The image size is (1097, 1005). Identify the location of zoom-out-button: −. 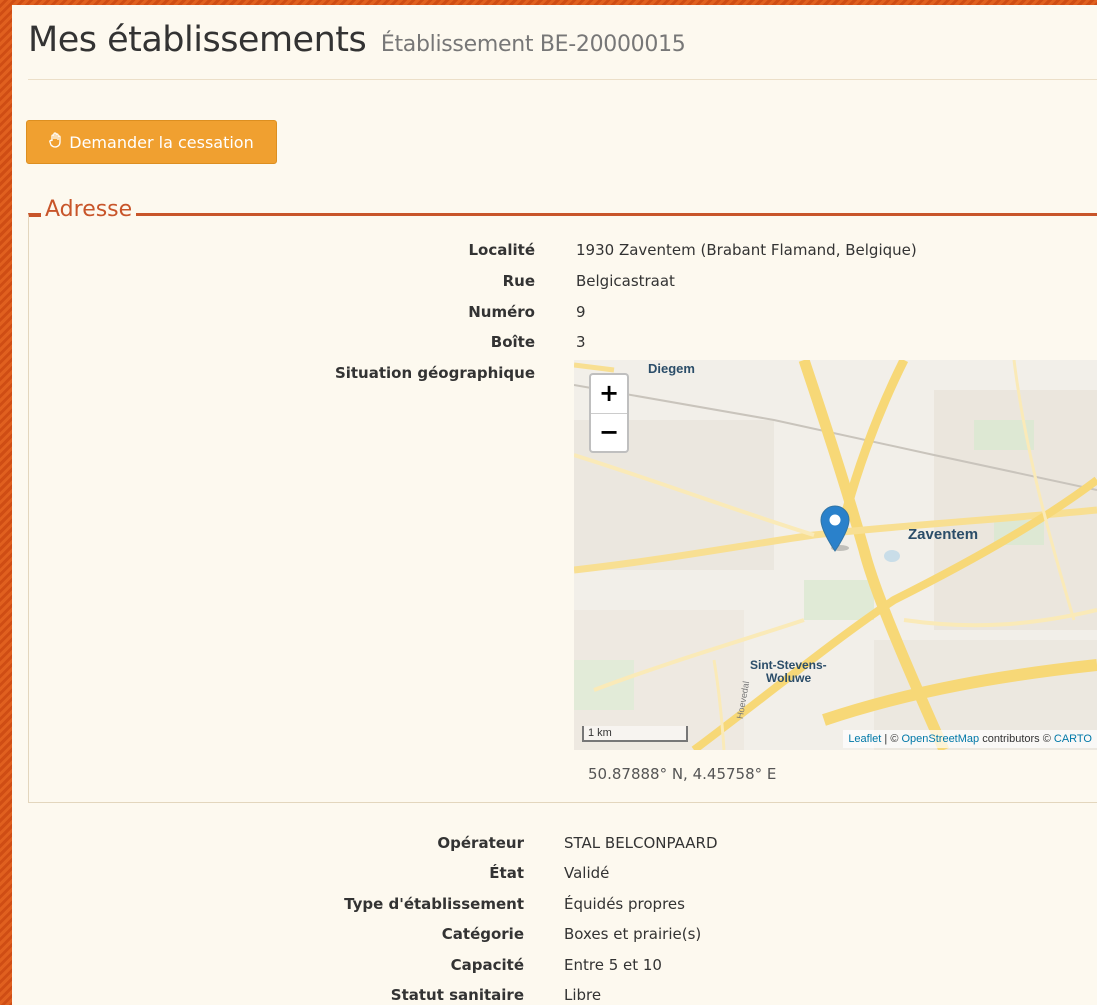
(609, 433).